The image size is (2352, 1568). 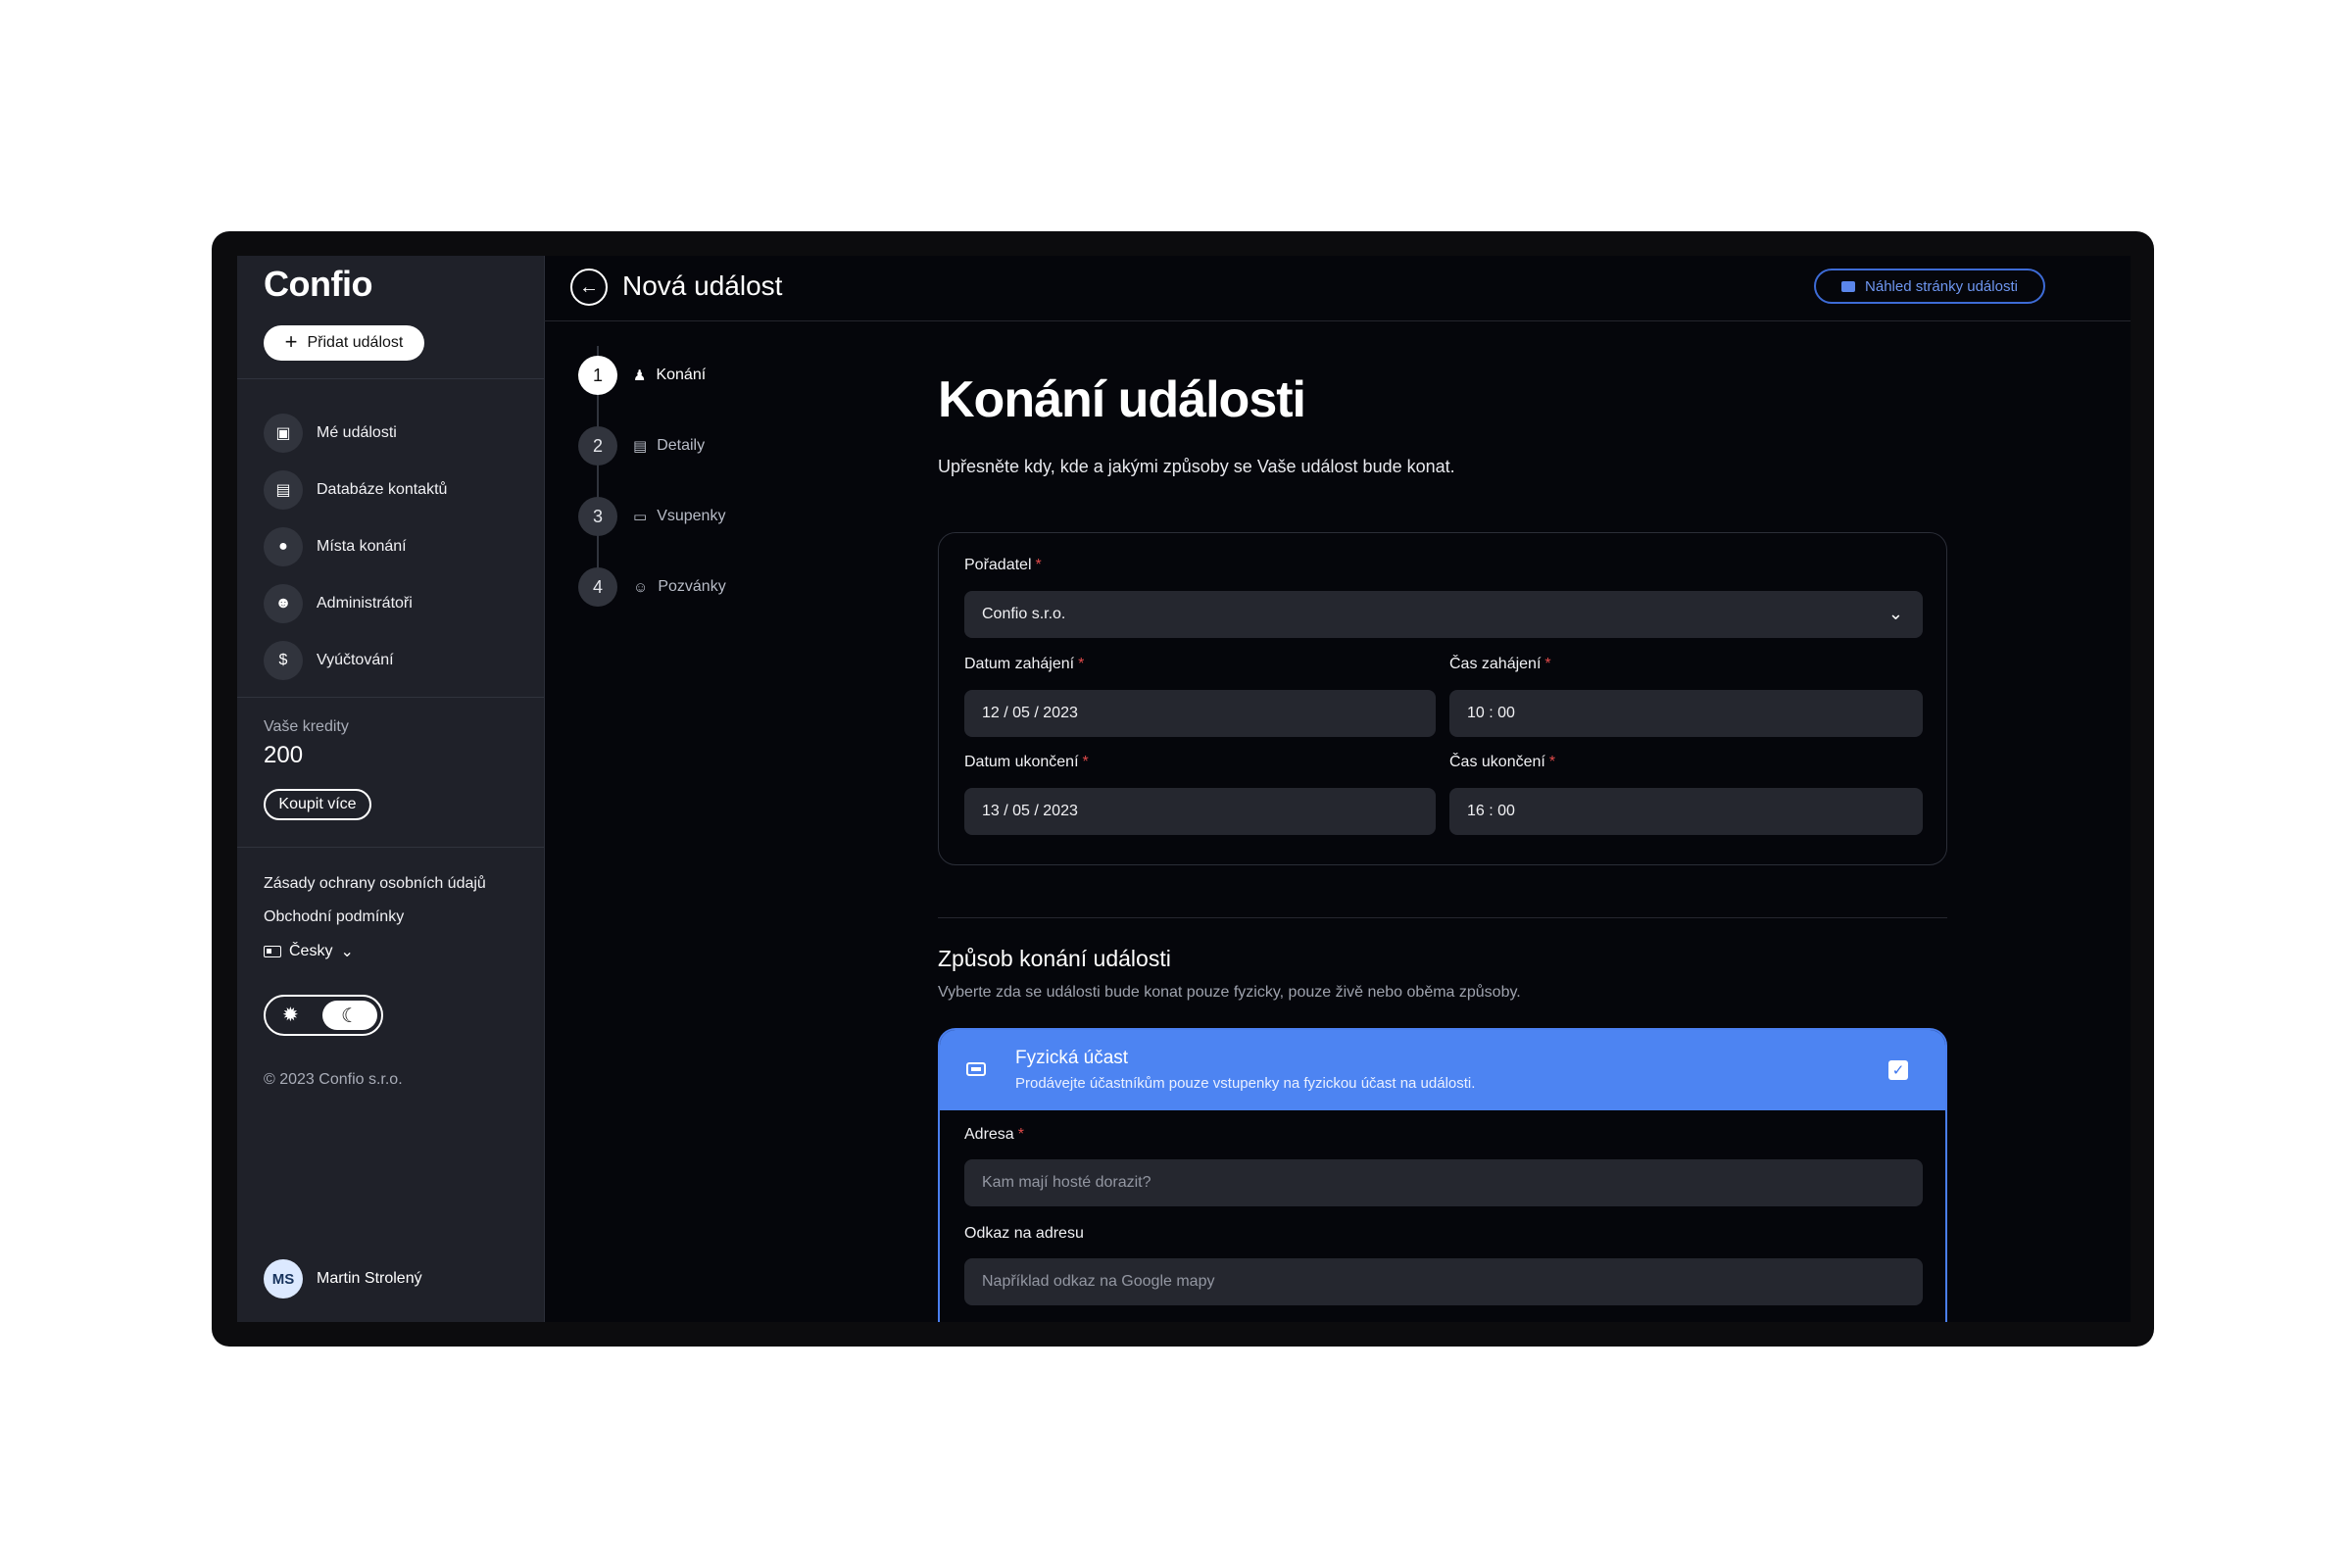 I want to click on event-preview-label: Náhled stránky události, so click(x=1941, y=286).